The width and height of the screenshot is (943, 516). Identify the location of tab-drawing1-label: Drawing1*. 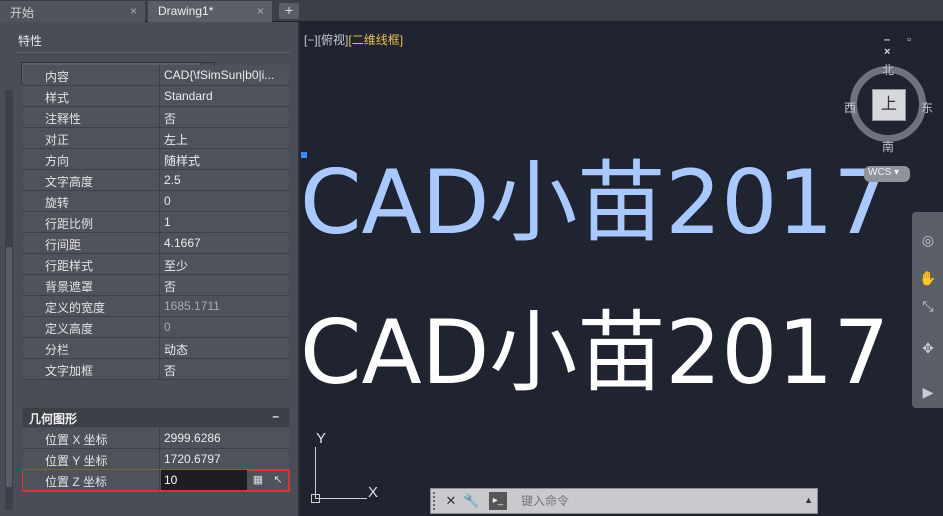
(186, 11).